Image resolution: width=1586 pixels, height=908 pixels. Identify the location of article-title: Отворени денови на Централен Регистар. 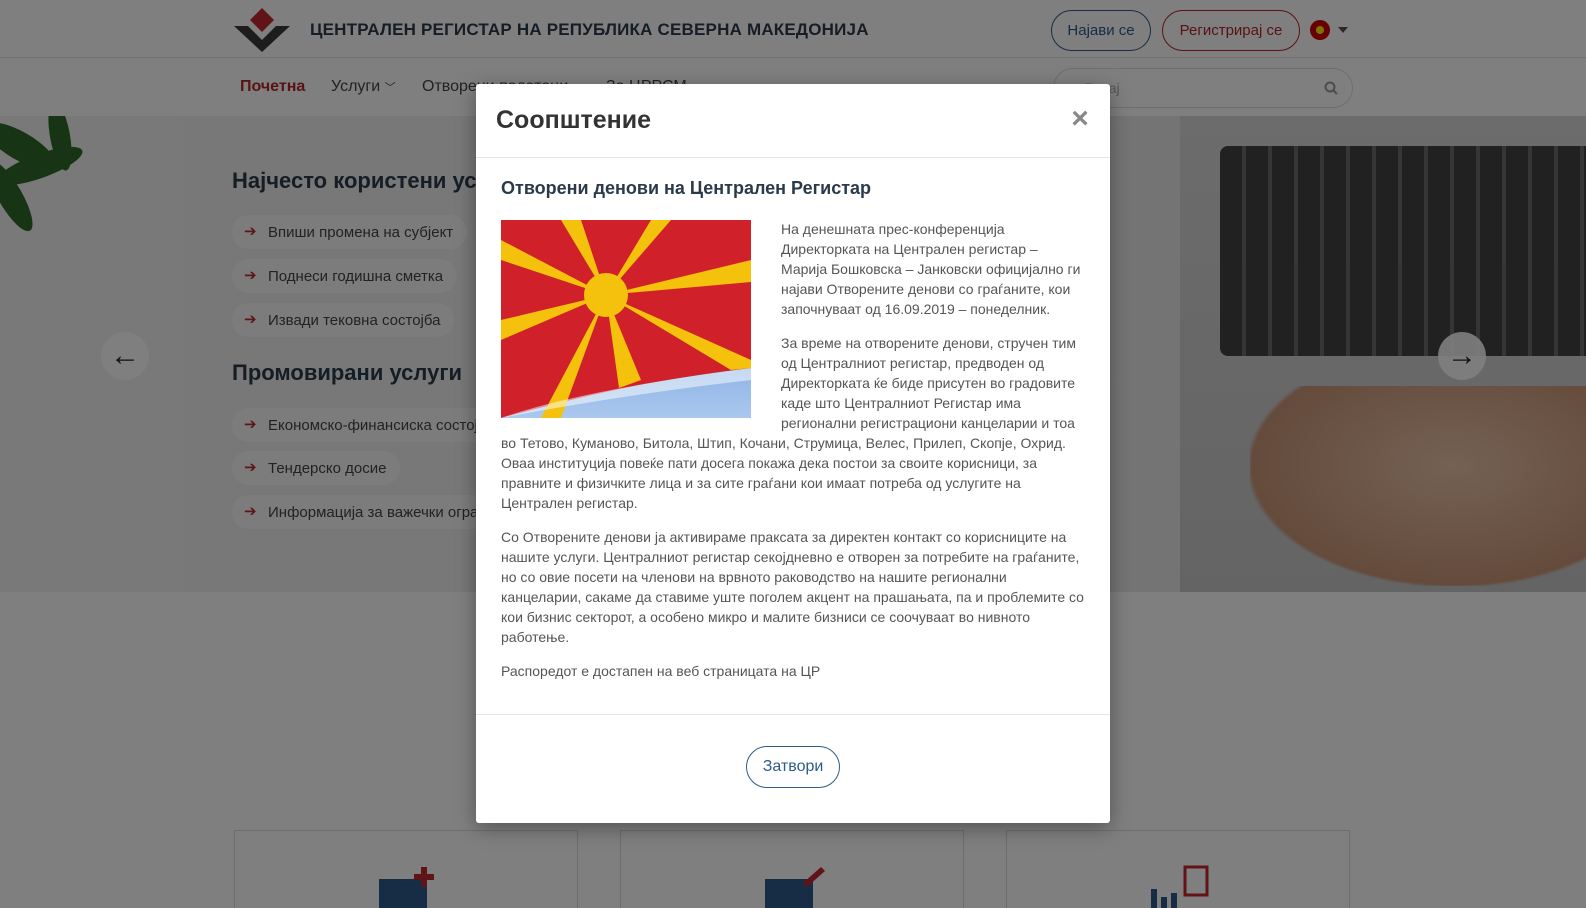
(686, 188).